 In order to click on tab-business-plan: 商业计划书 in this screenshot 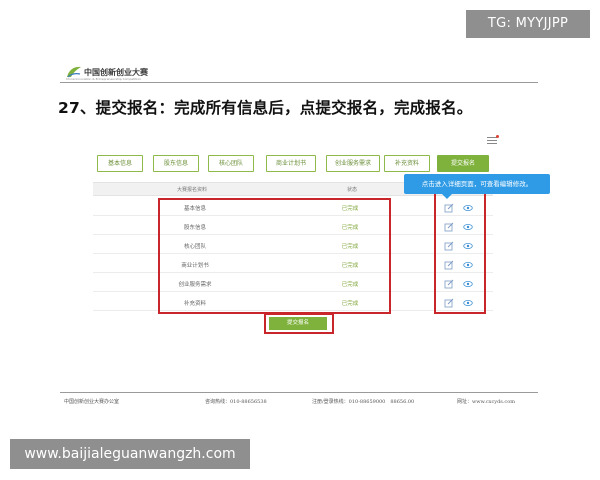, I will do `click(291, 163)`.